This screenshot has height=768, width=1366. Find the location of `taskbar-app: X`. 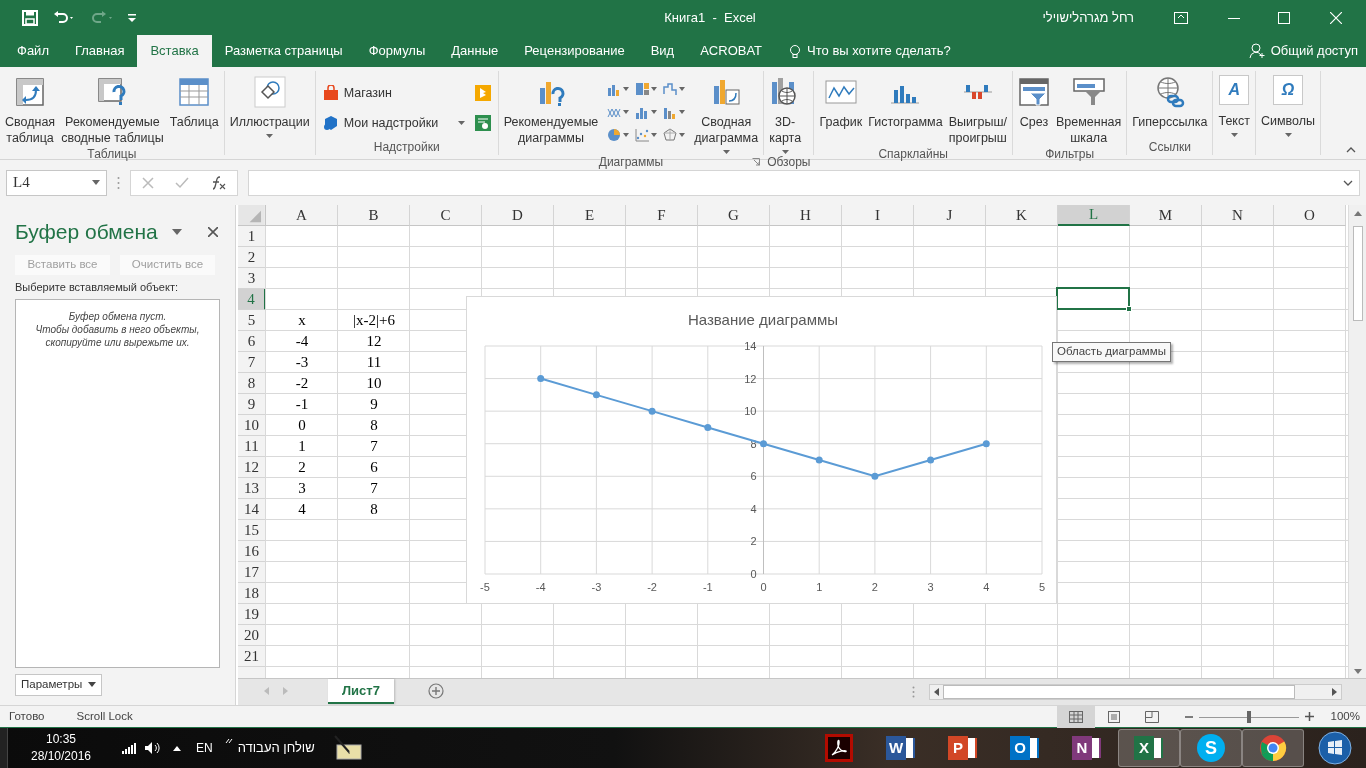

taskbar-app: X is located at coordinates (1149, 748).